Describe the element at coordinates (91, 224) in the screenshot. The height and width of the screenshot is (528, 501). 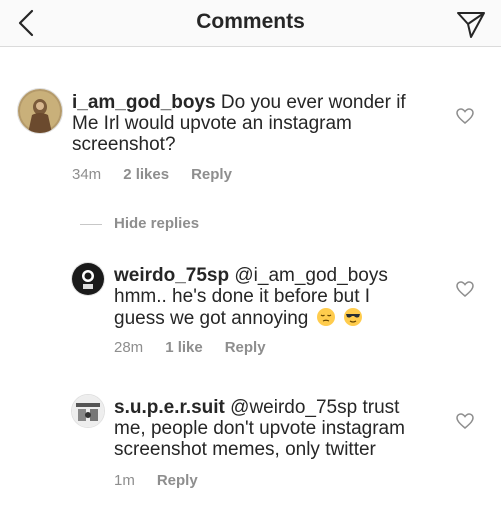
I see `divider` at that location.